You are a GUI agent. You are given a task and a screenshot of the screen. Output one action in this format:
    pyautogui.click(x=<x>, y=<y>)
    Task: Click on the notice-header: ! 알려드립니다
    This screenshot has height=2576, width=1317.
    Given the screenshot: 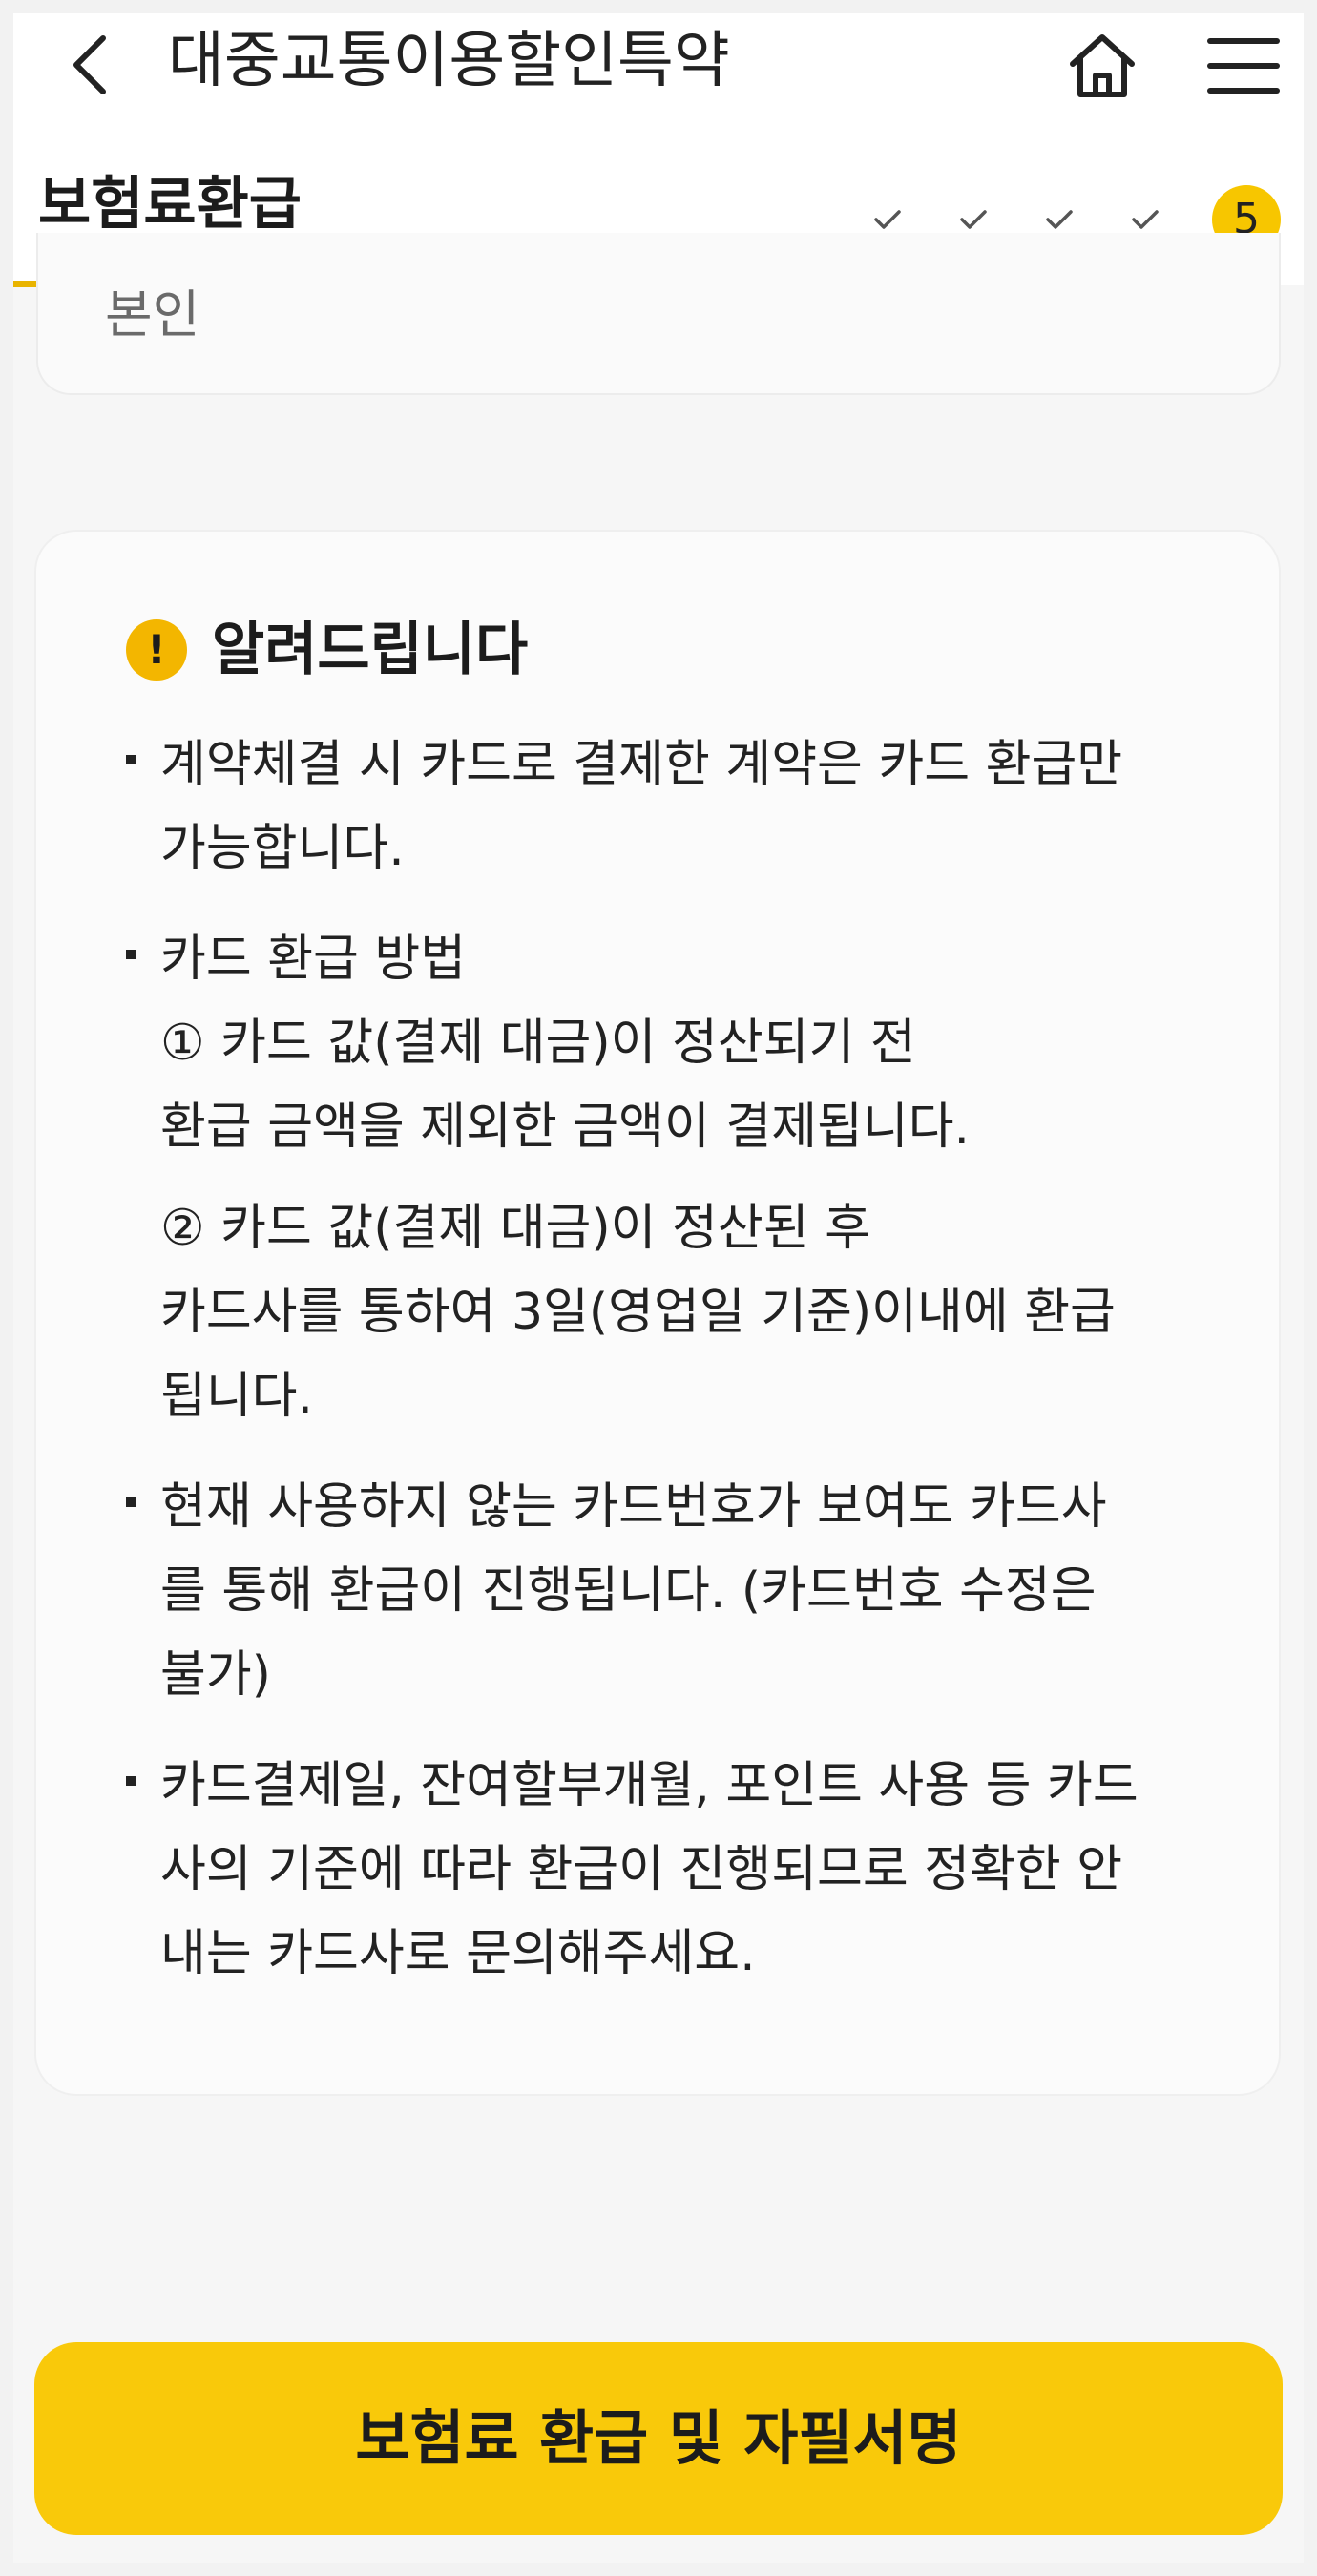 What is the action you would take?
    pyautogui.click(x=327, y=650)
    